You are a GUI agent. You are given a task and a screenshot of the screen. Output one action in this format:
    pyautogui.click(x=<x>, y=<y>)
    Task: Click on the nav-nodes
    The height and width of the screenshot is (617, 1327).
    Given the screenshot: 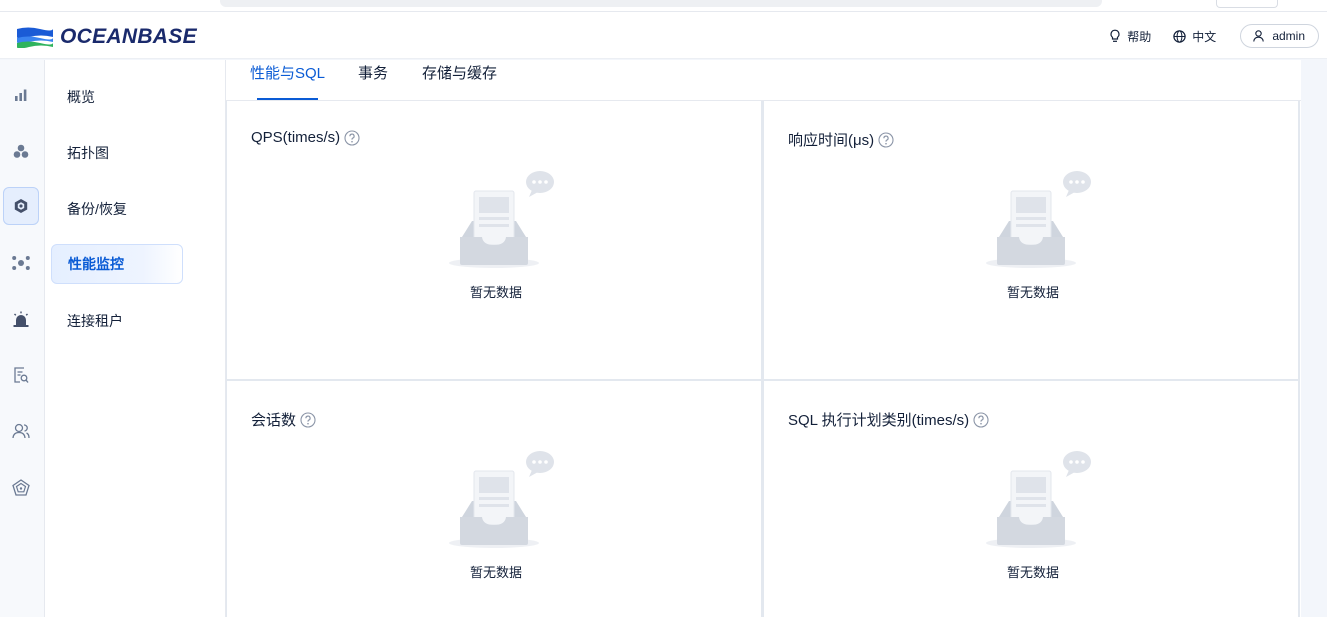 What is the action you would take?
    pyautogui.click(x=21, y=263)
    